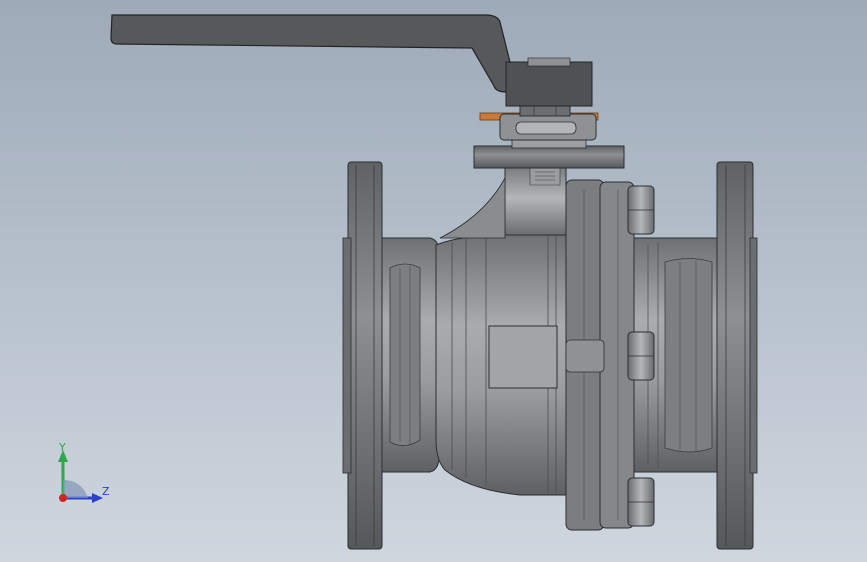  What do you see at coordinates (600, 355) in the screenshot?
I see `body-flange-joint` at bounding box center [600, 355].